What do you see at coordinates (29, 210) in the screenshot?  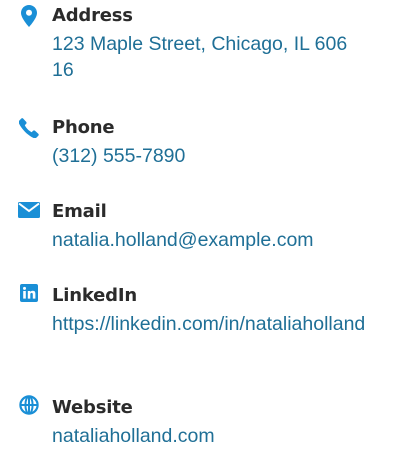 I see `envelope-icon` at bounding box center [29, 210].